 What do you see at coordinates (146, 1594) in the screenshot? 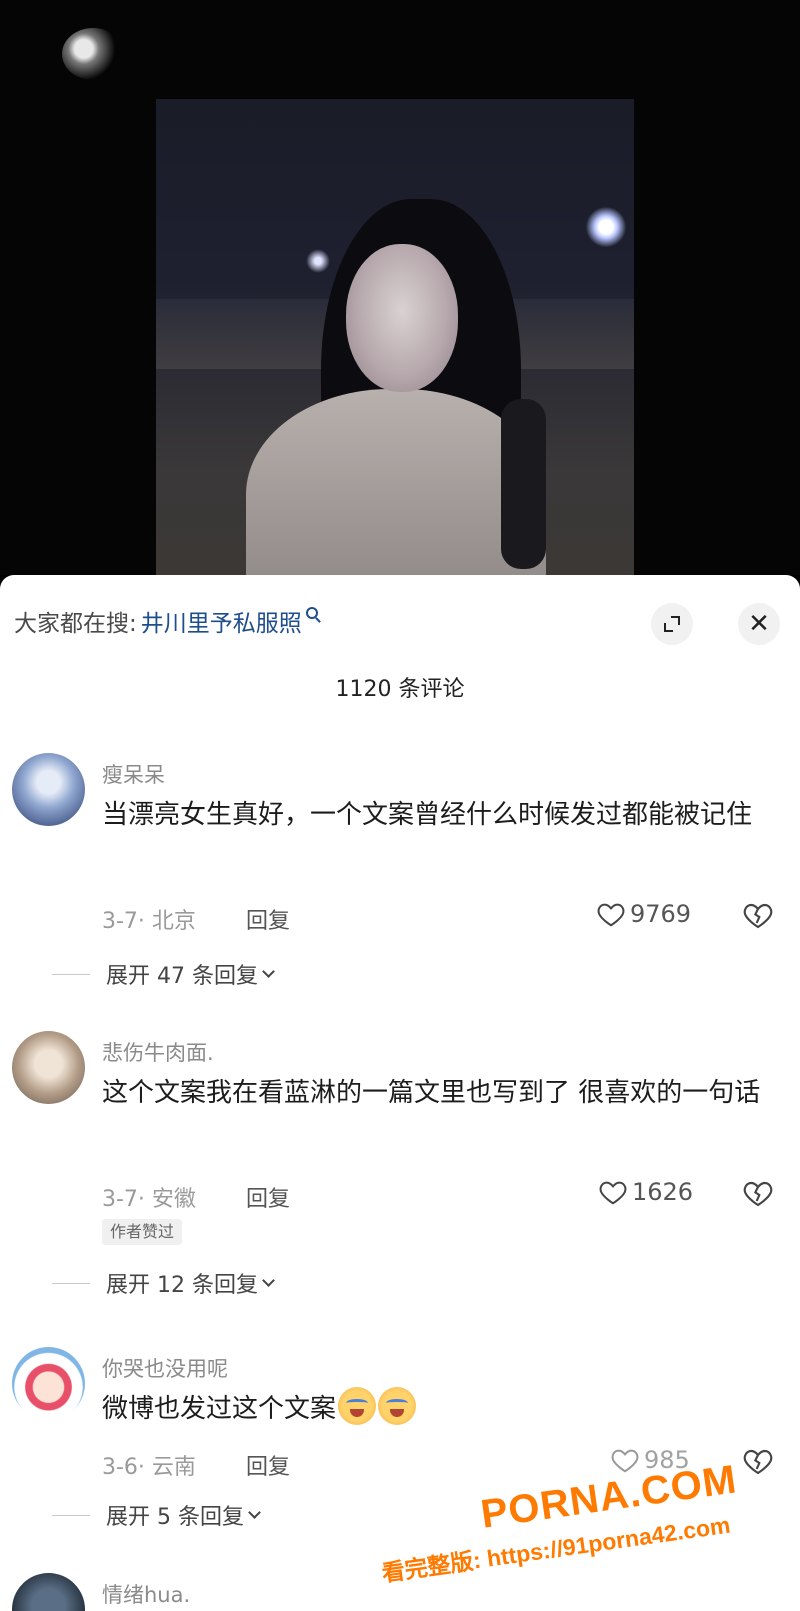
I see `comment-username: 情绪hua.` at bounding box center [146, 1594].